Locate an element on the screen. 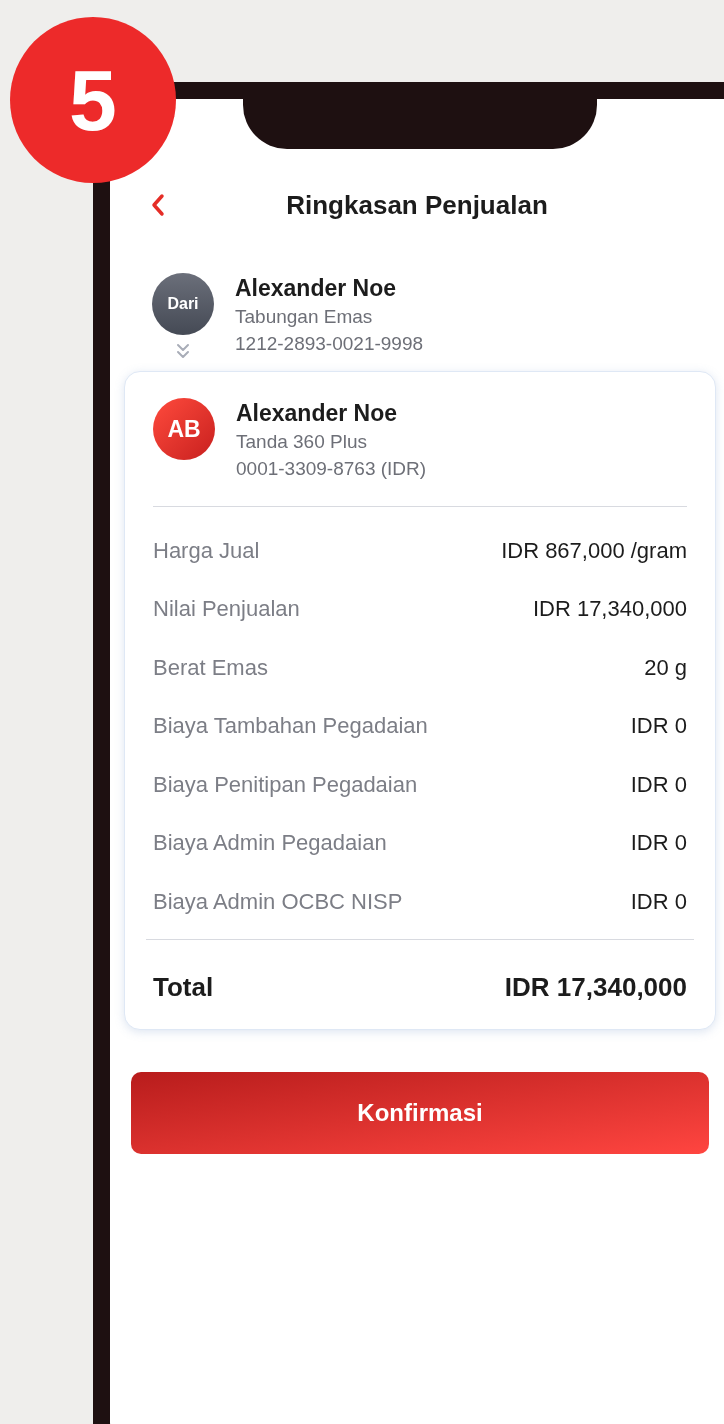 Image resolution: width=724 pixels, height=1424 pixels. step-number-badge: 5 is located at coordinates (93, 100).